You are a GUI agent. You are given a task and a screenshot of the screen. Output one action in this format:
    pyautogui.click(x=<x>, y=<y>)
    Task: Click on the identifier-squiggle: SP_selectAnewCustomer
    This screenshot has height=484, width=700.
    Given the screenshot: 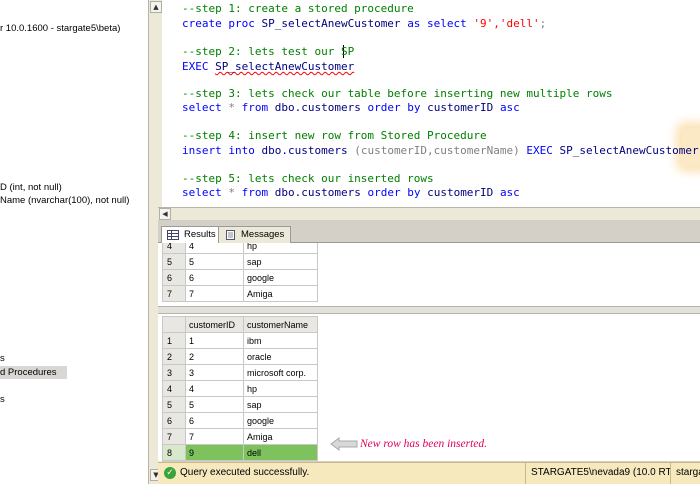 What is the action you would take?
    pyautogui.click(x=285, y=66)
    